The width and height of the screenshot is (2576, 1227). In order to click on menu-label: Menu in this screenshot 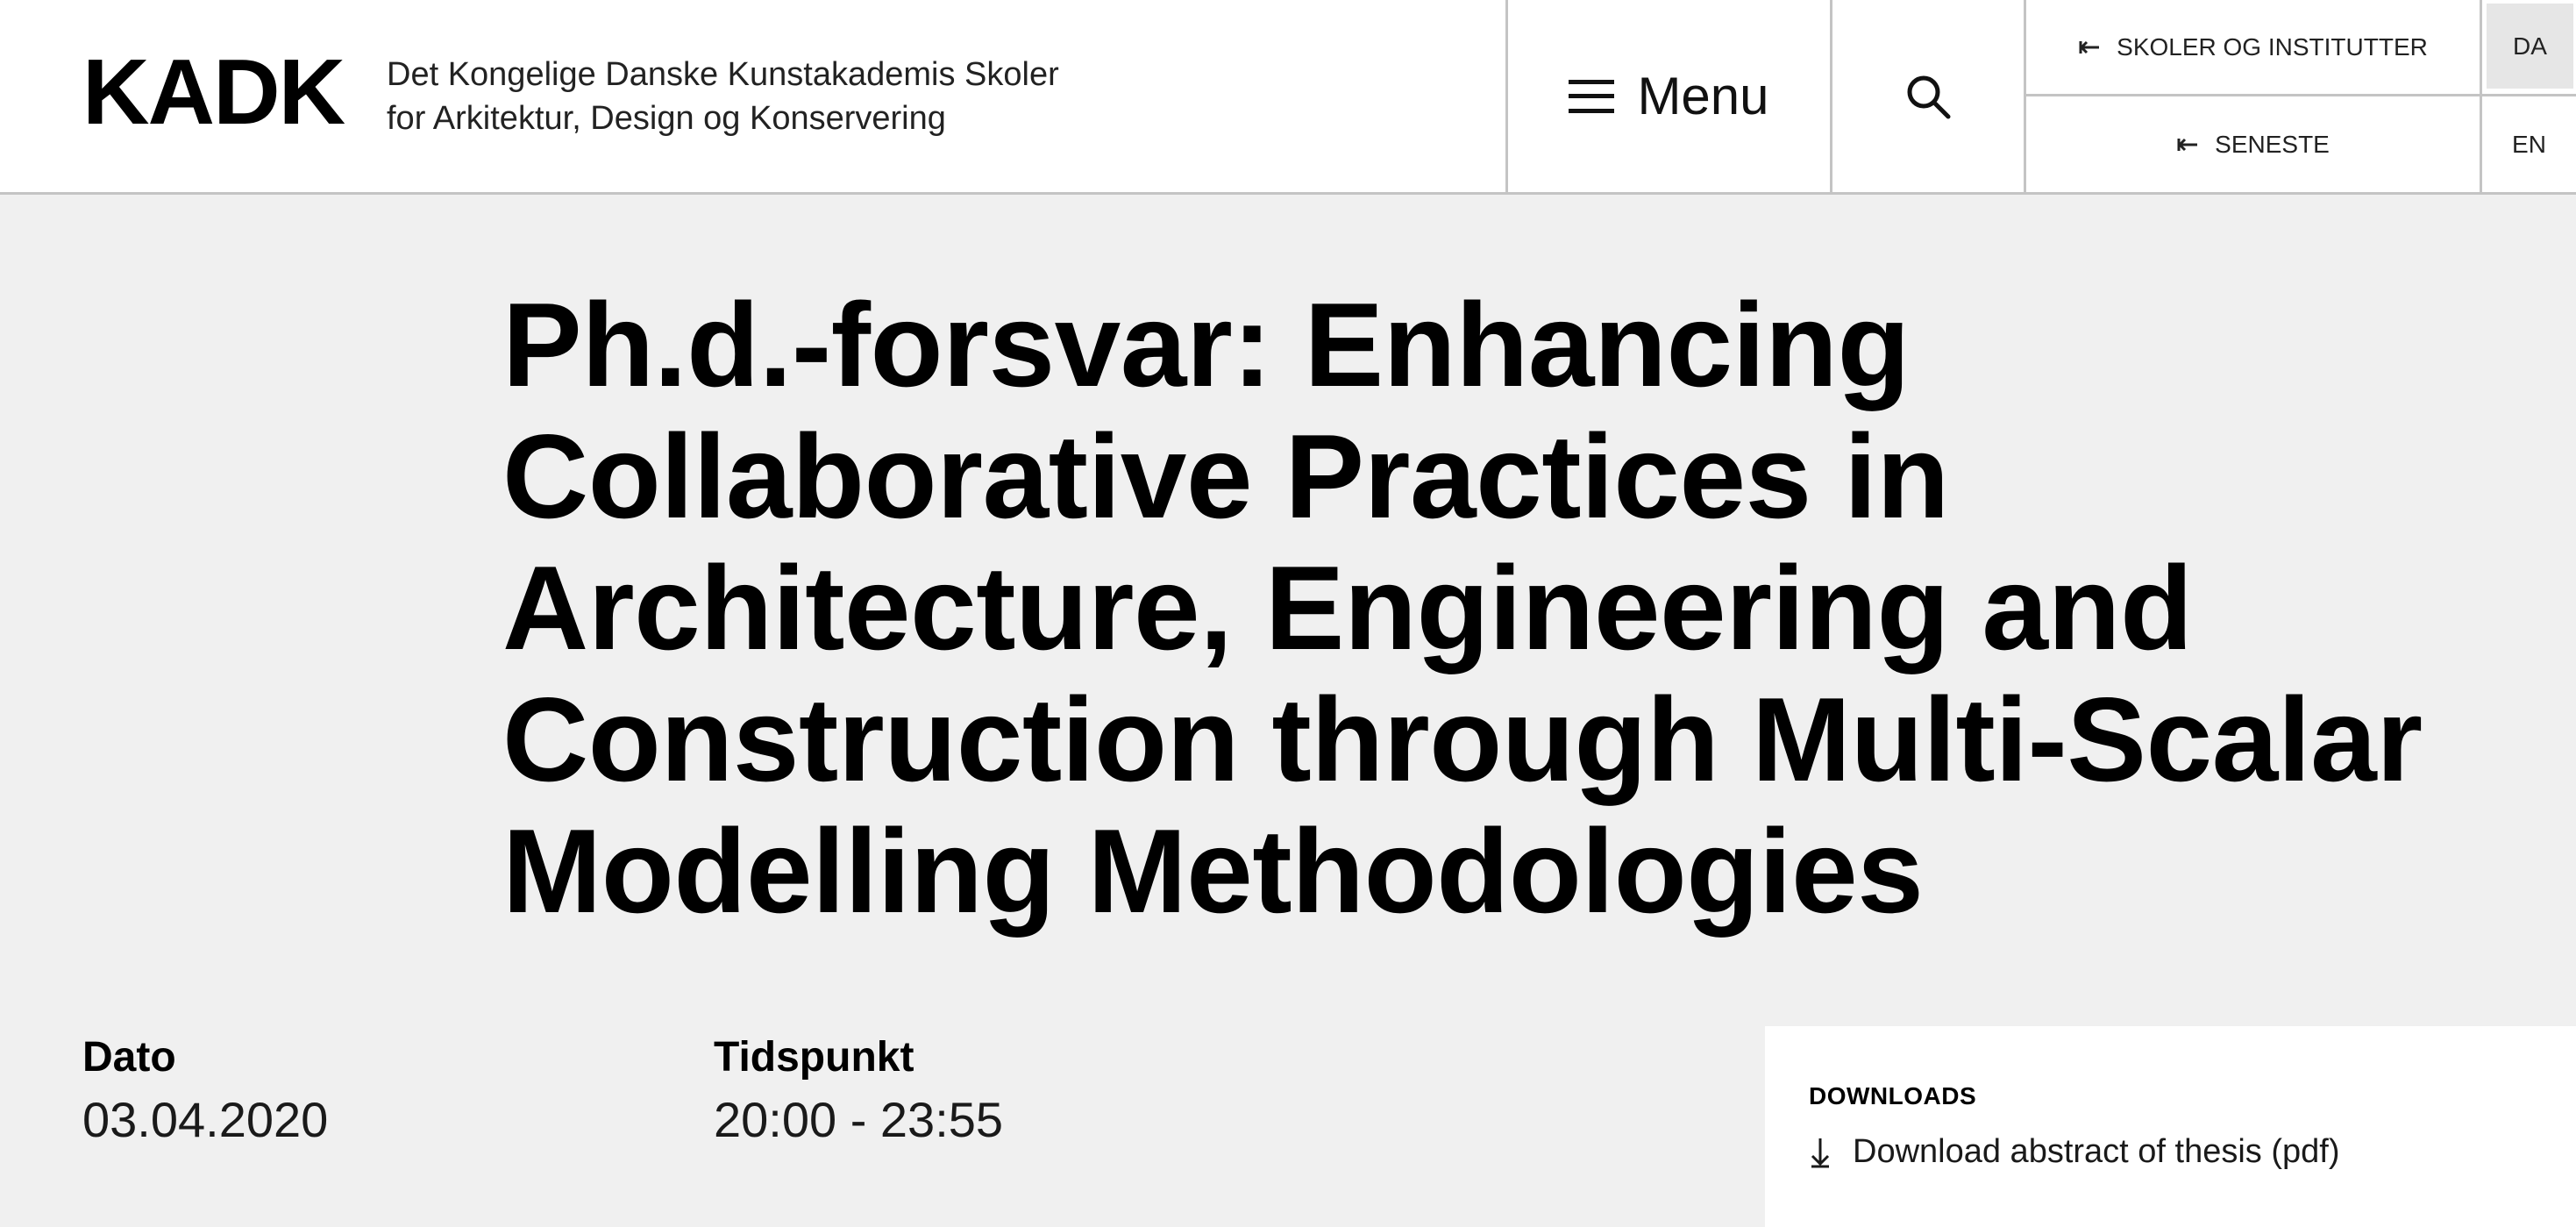, I will do `click(1703, 96)`.